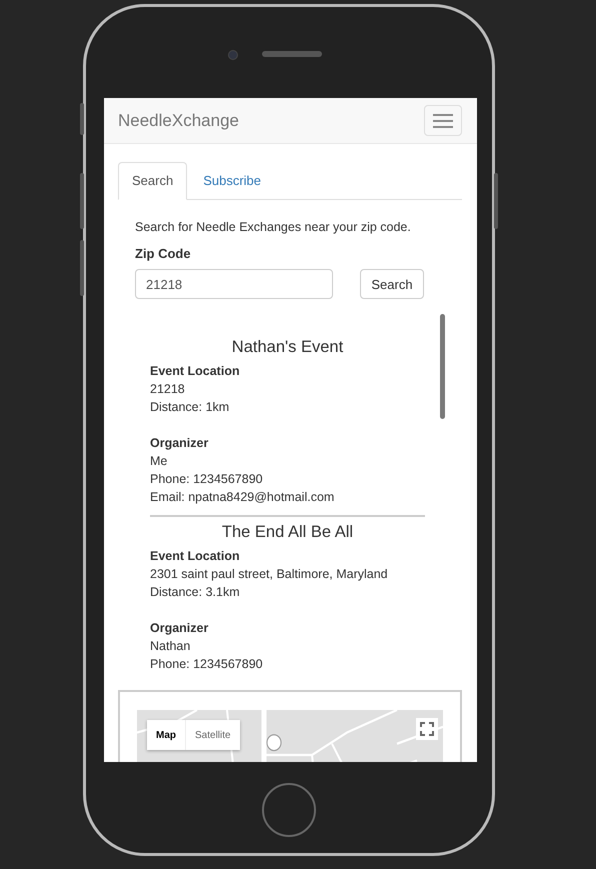 The height and width of the screenshot is (869, 596). Describe the element at coordinates (212, 735) in the screenshot. I see `map-type-button: Satellite` at that location.